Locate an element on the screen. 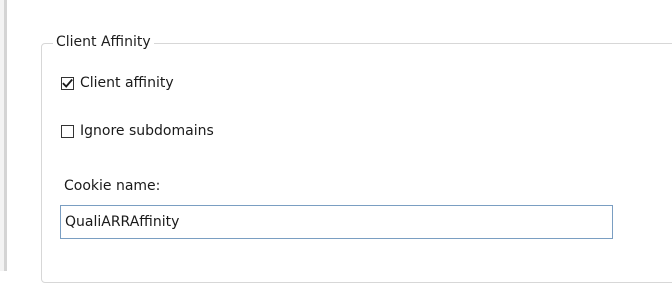  ignore-subdomains-label: Ignore subdomains is located at coordinates (147, 131).